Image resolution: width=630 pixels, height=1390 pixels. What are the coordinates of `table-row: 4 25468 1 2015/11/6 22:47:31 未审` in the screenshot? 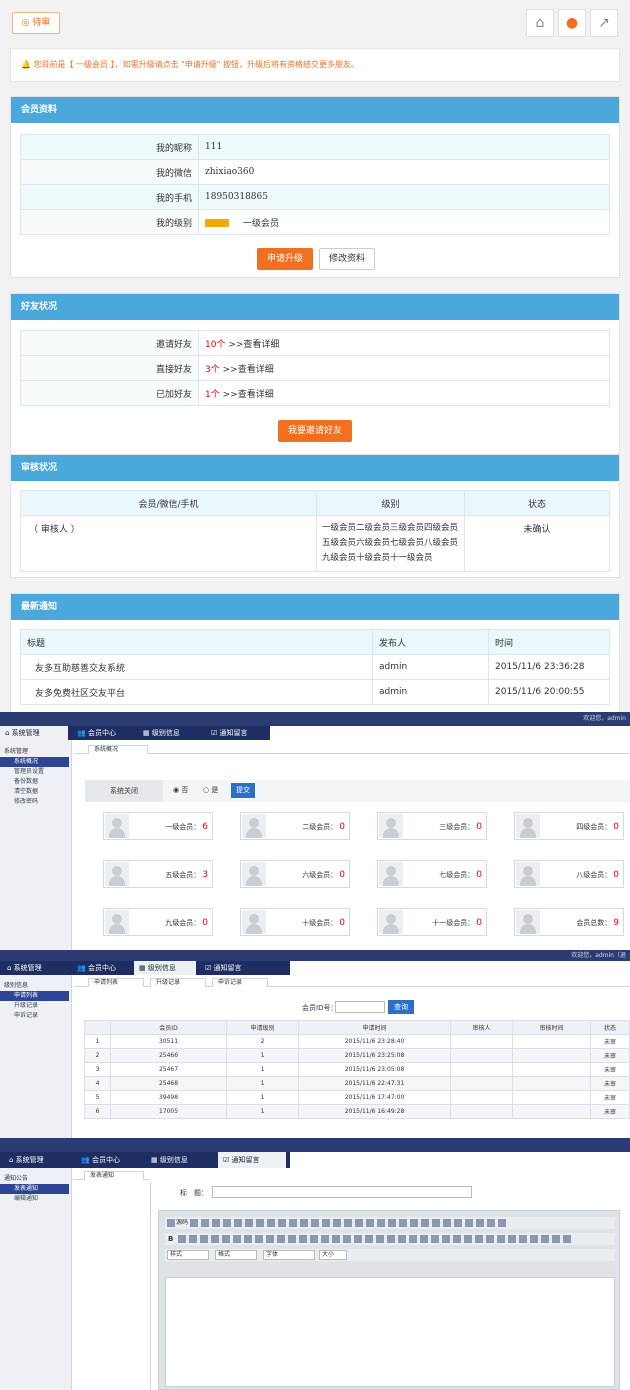 It's located at (357, 1083).